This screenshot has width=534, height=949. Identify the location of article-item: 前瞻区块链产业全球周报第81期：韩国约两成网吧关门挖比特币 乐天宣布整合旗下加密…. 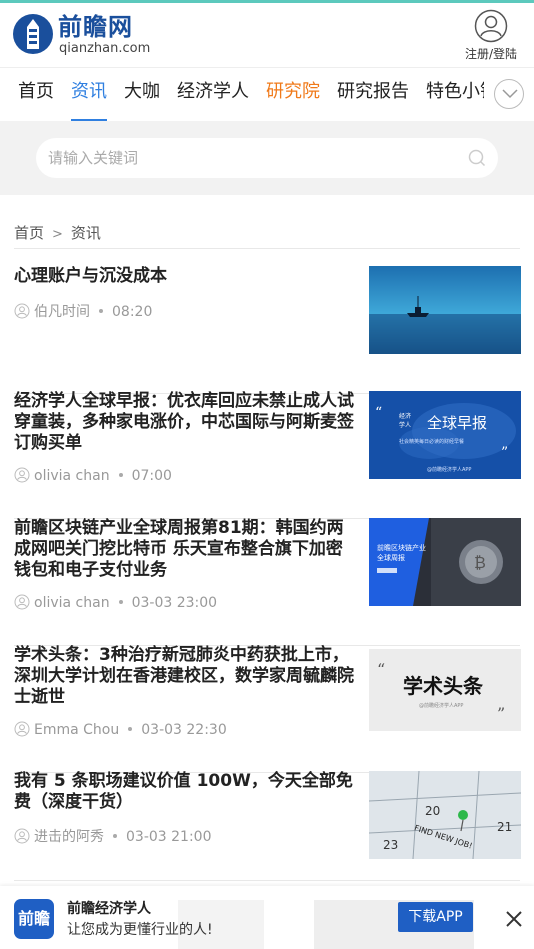
(267, 582).